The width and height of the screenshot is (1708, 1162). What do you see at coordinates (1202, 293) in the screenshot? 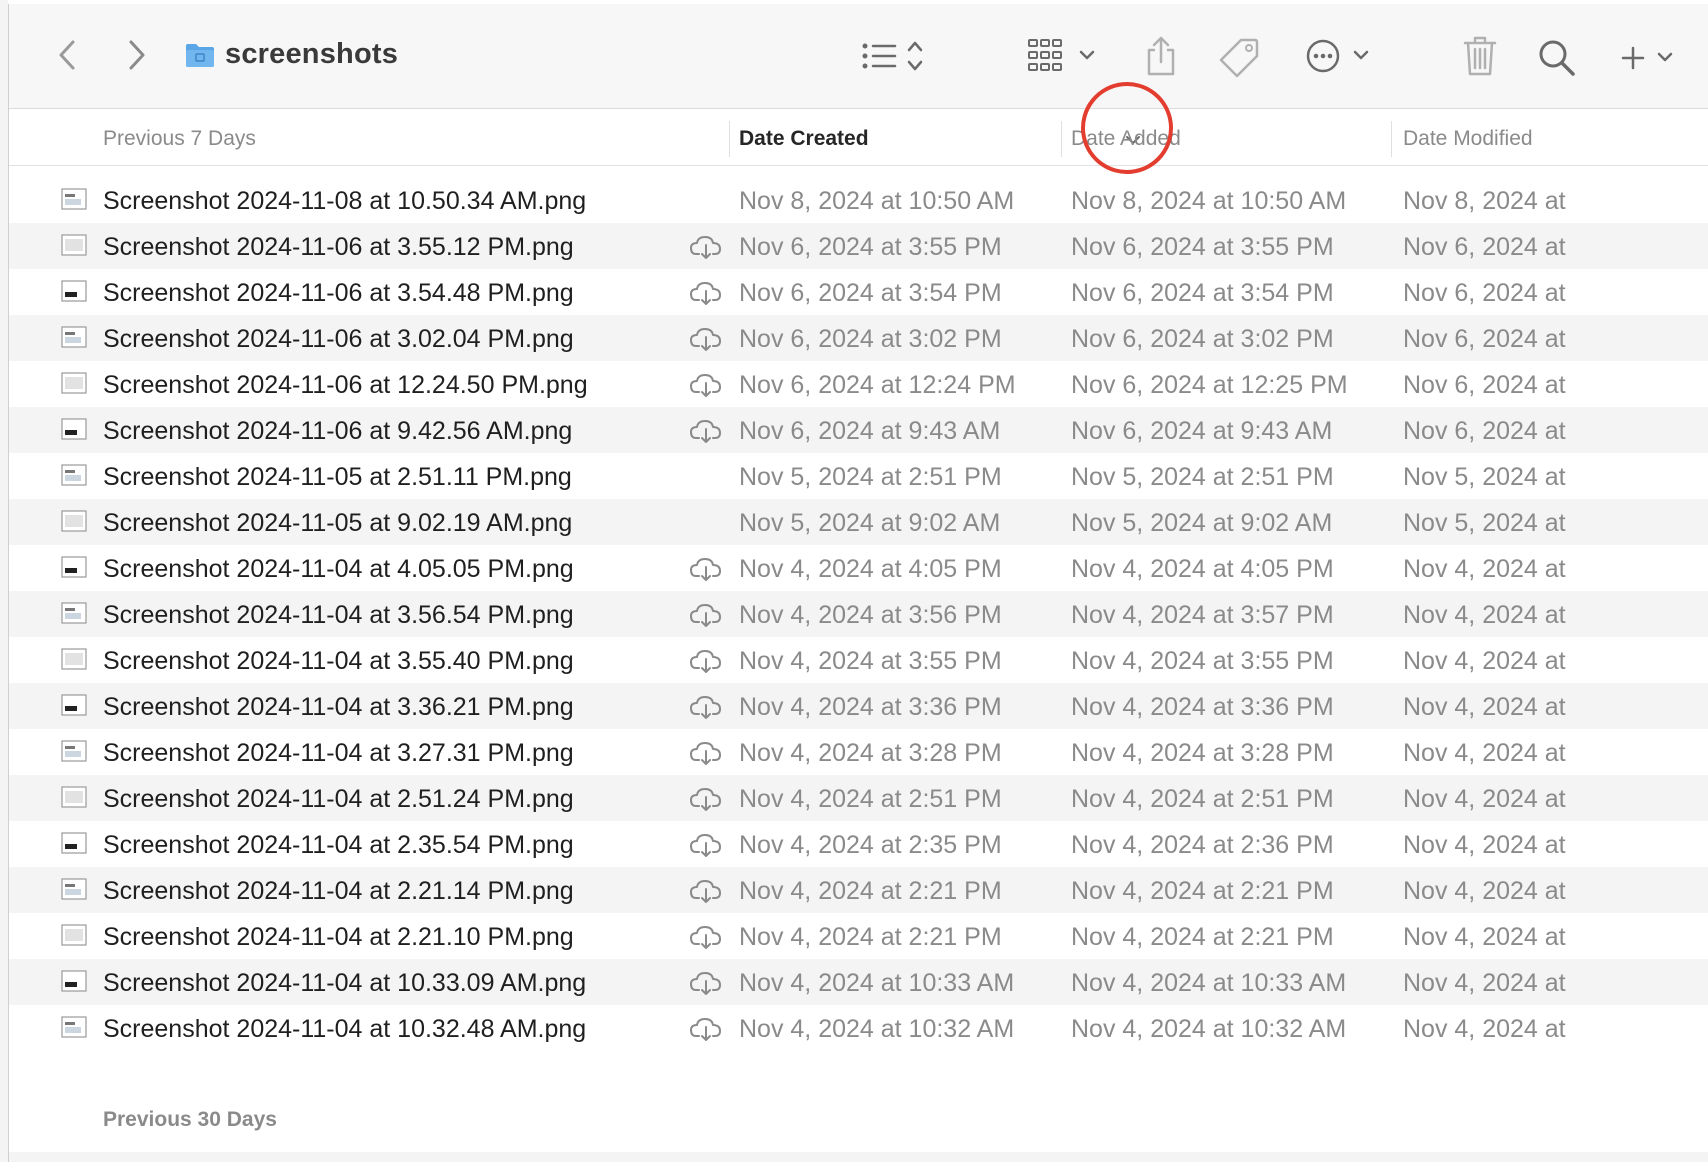
I see `date-added-cell: Nov 6, 2024 at 3:54 PM` at bounding box center [1202, 293].